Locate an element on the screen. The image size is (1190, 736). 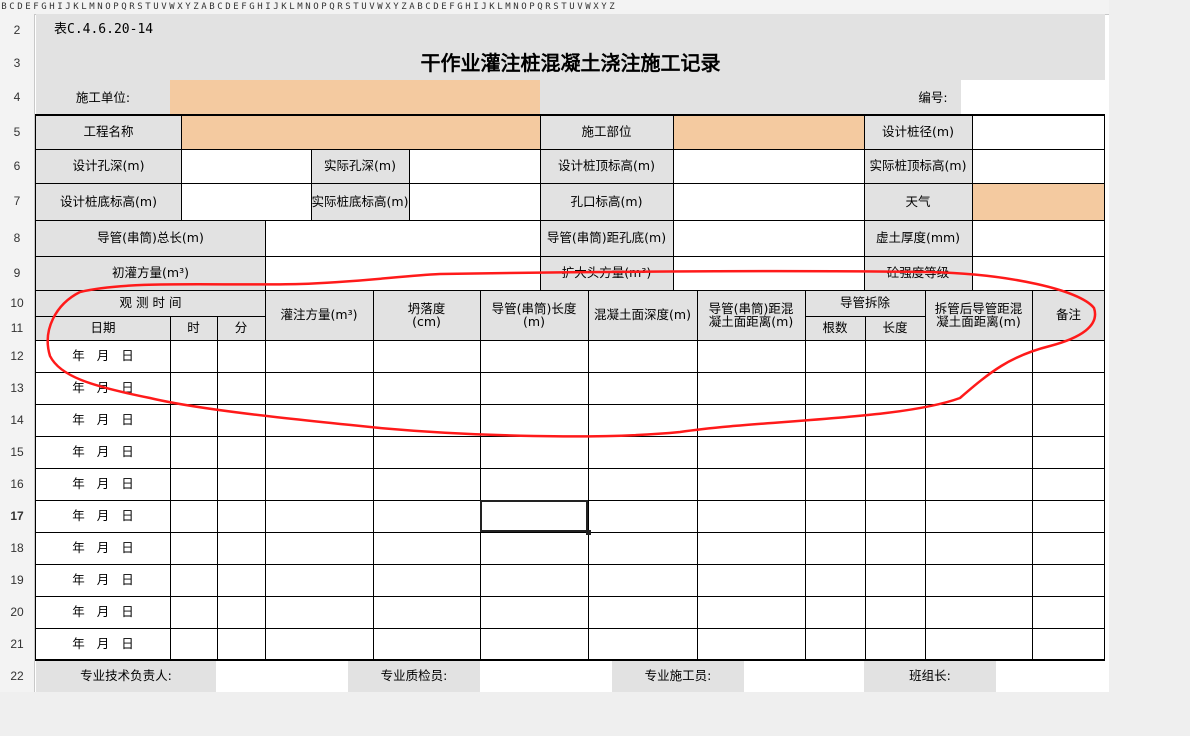
column-letter: P is located at coordinates (116, 7).